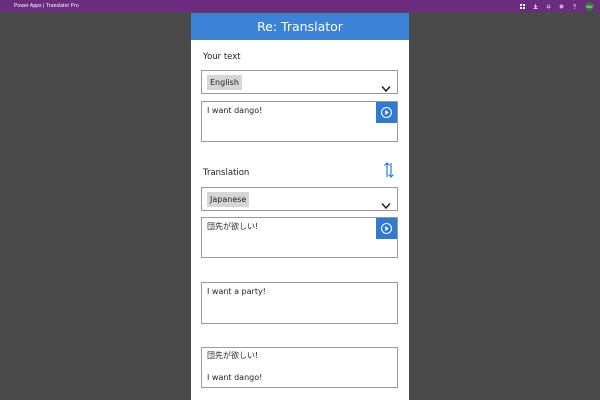 Image resolution: width=600 pixels, height=400 pixels. What do you see at coordinates (233, 226) in the screenshot?
I see `translation-text: 団先が欲しい!` at bounding box center [233, 226].